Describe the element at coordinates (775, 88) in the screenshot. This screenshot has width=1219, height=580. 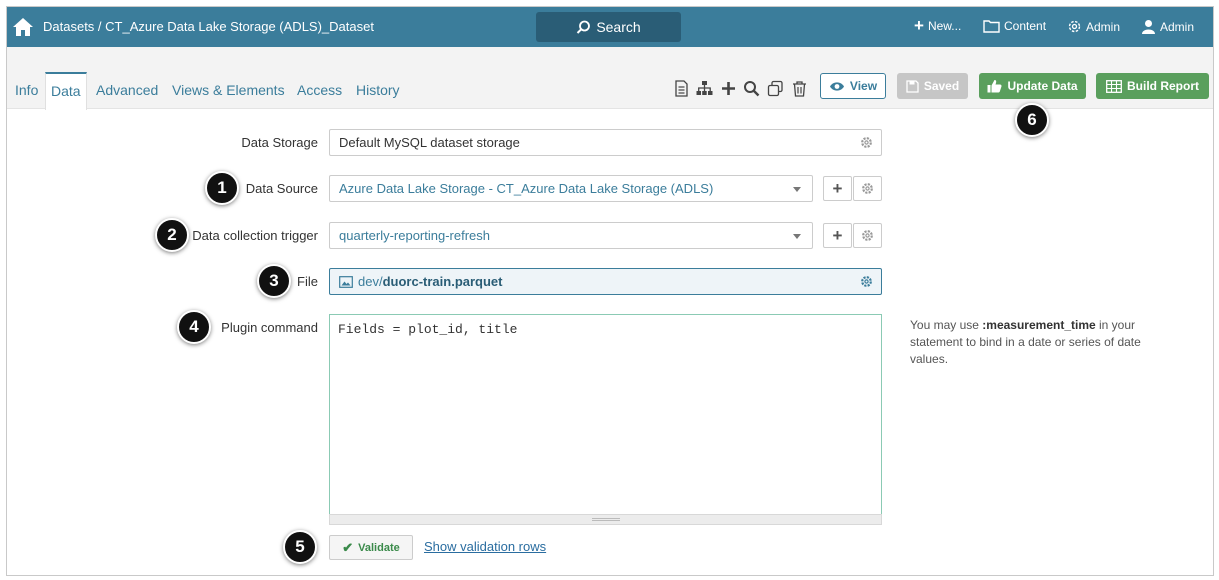
I see `copy-icon` at that location.